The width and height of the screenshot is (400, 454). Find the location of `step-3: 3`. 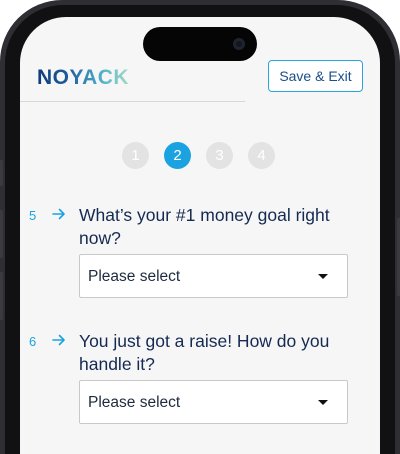

step-3: 3 is located at coordinates (219, 155).